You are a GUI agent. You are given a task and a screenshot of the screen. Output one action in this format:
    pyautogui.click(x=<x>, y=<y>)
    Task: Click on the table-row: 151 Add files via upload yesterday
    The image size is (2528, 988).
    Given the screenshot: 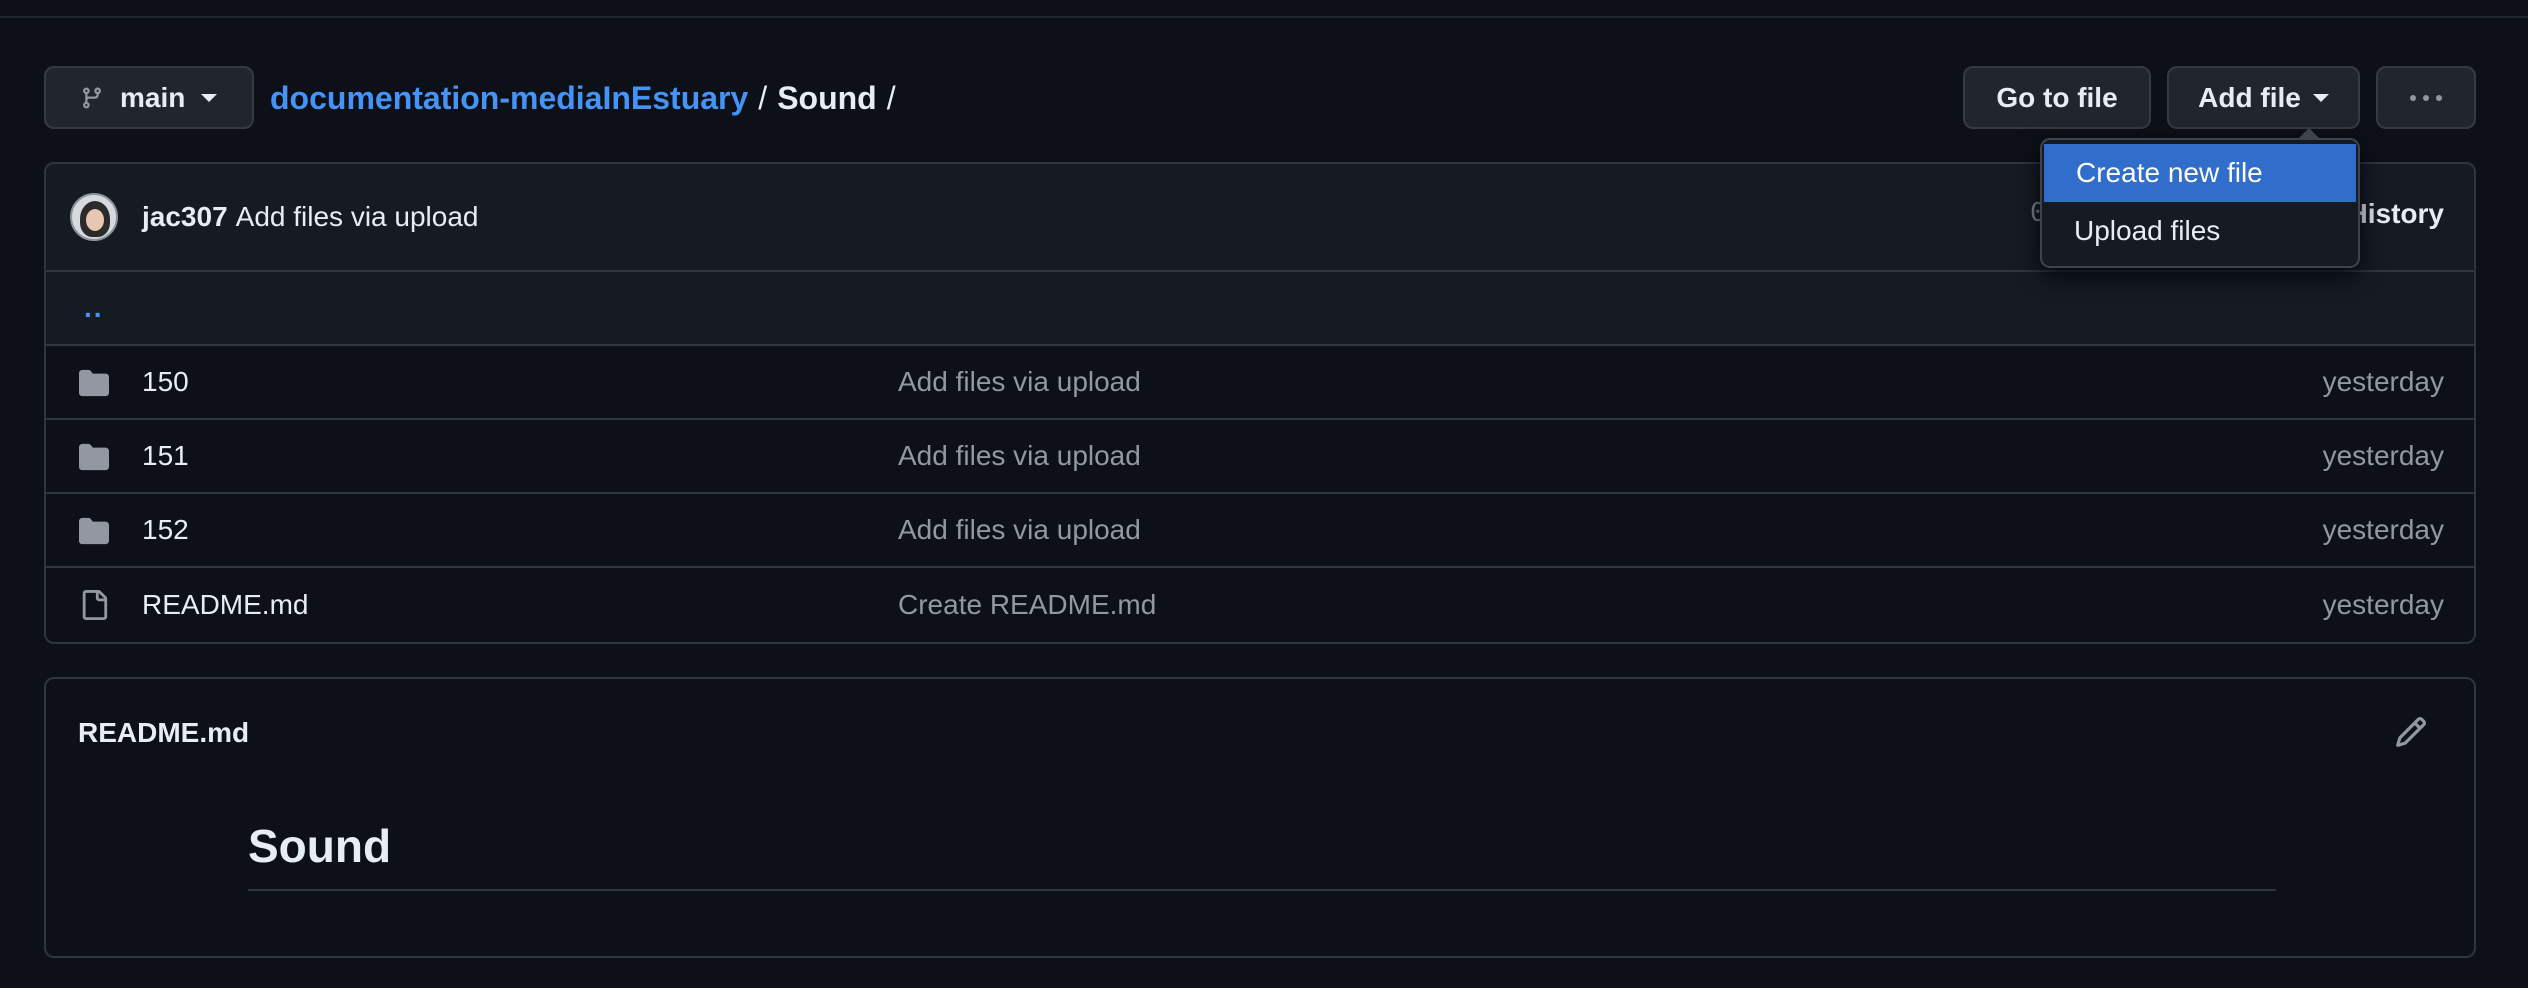 What is the action you would take?
    pyautogui.click(x=1260, y=457)
    